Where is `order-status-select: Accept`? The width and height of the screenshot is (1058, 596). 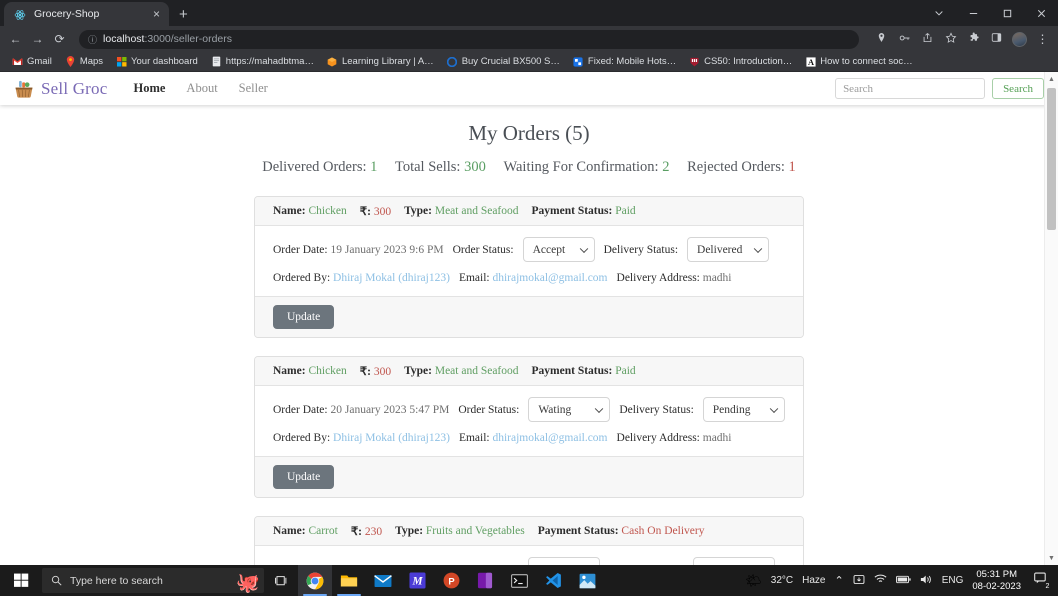
order-status-select: Accept is located at coordinates (558, 249).